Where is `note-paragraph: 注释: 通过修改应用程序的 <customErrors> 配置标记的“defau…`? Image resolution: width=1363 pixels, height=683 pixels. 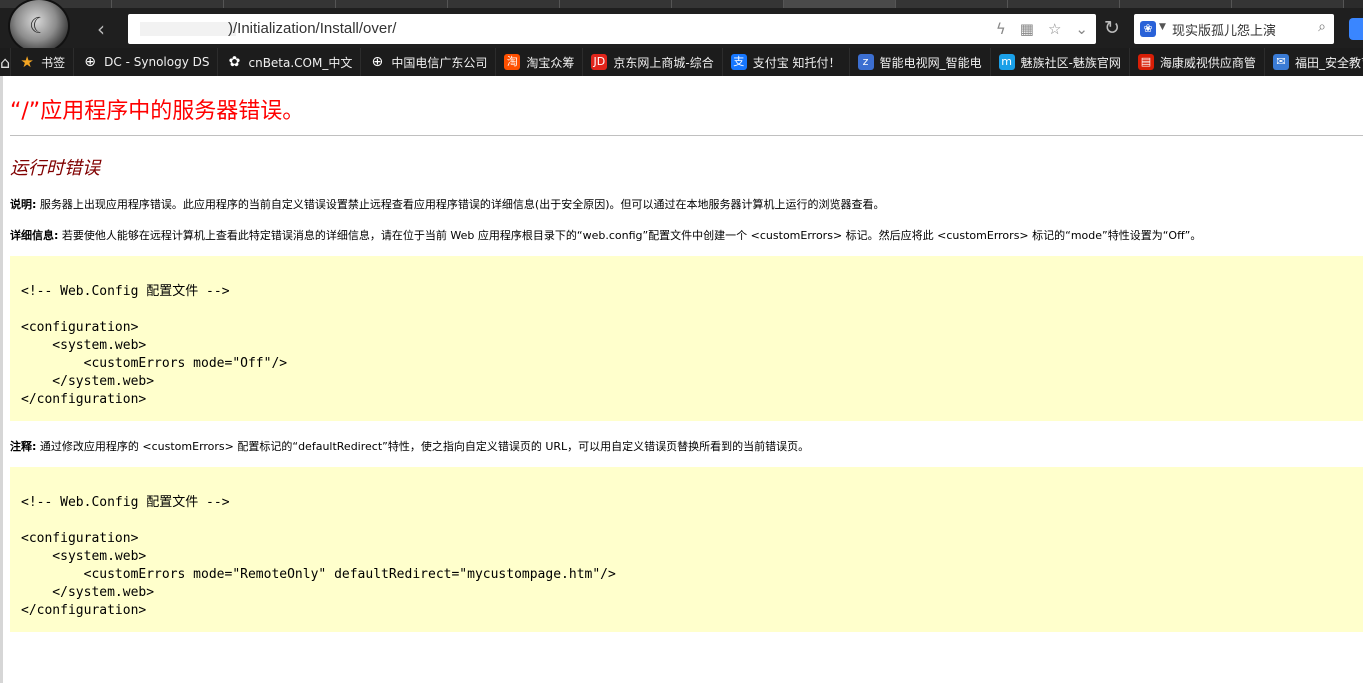
note-paragraph: 注释: 通过修改应用程序的 <customErrors> 配置标记的“defau… is located at coordinates (409, 446).